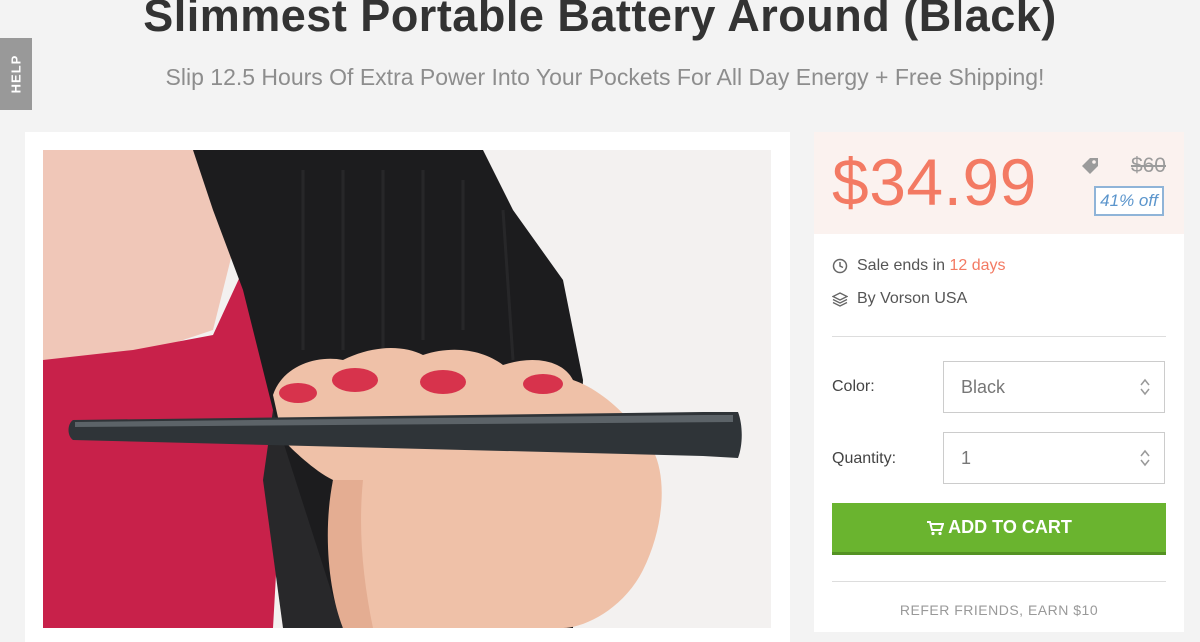  I want to click on color-select-value: Black, so click(983, 387).